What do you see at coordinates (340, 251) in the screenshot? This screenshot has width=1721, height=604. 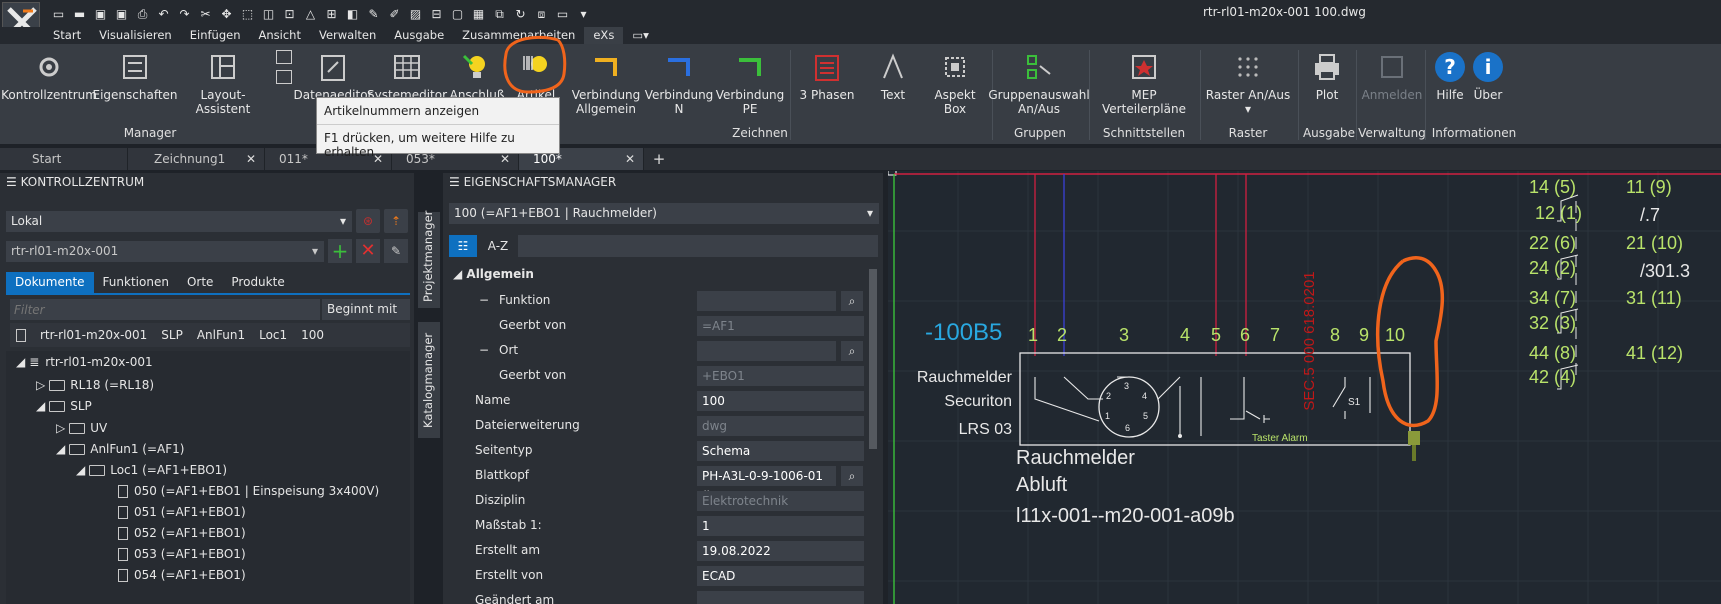 I see `add-project-icon: +` at bounding box center [340, 251].